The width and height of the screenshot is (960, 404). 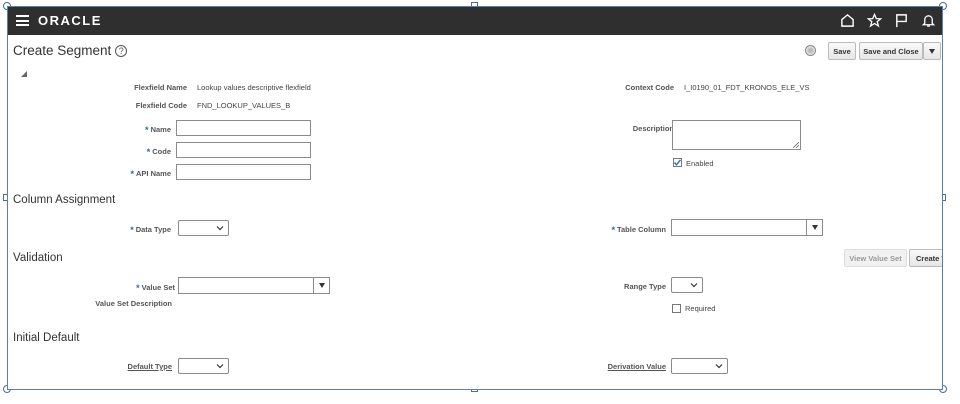 I want to click on default-type-label: Default Type, so click(x=149, y=366).